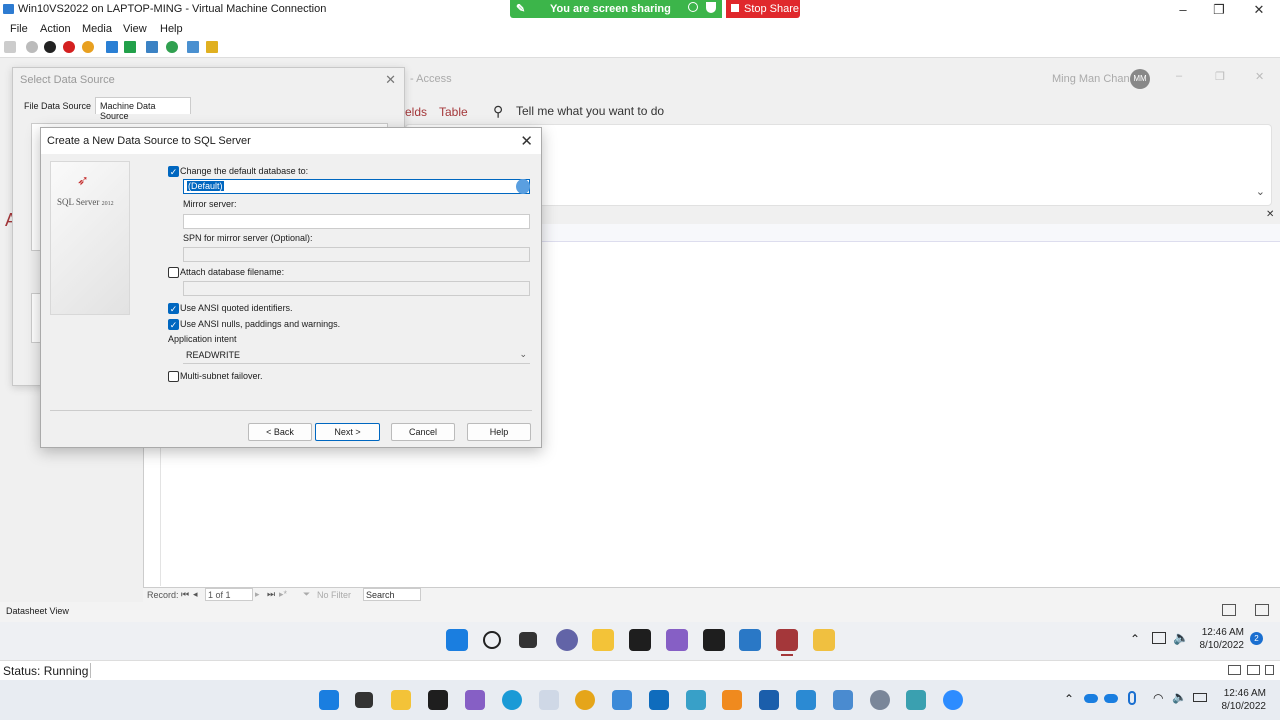 The height and width of the screenshot is (720, 1280). What do you see at coordinates (257, 594) in the screenshot?
I see `next-record-button: ▸` at bounding box center [257, 594].